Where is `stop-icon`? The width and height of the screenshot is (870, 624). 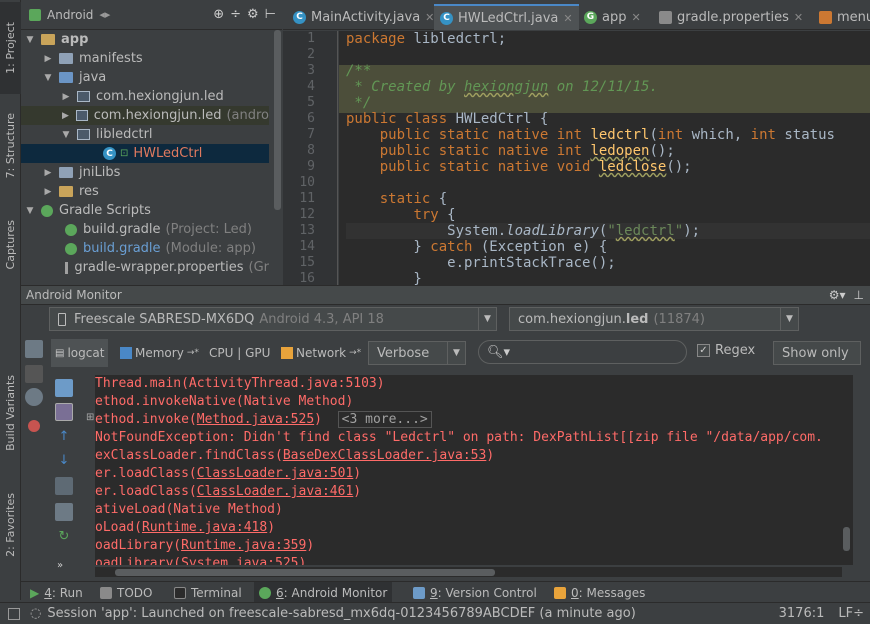
stop-icon is located at coordinates (34, 426).